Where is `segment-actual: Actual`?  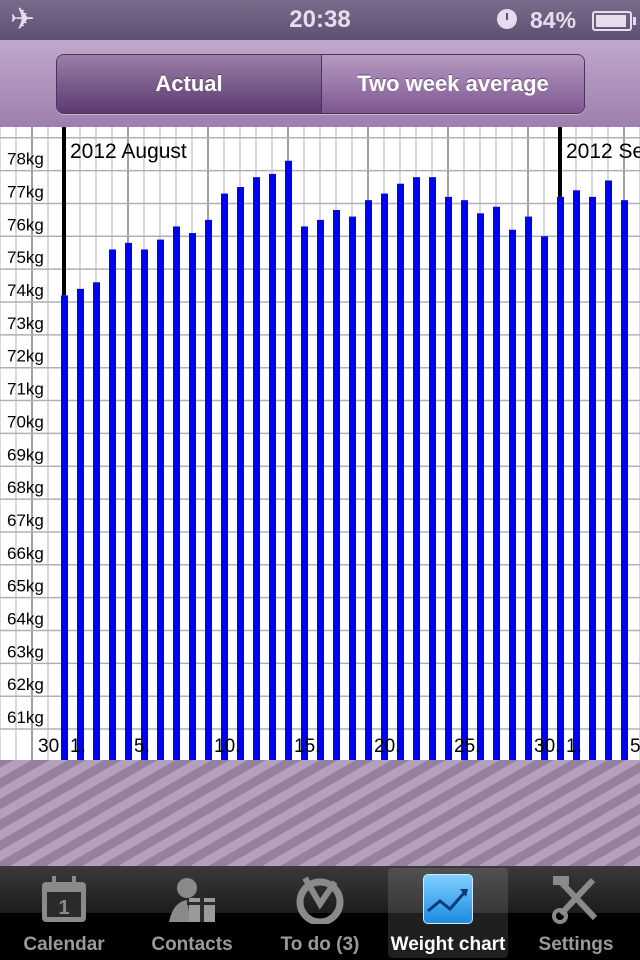 segment-actual: Actual is located at coordinates (189, 84).